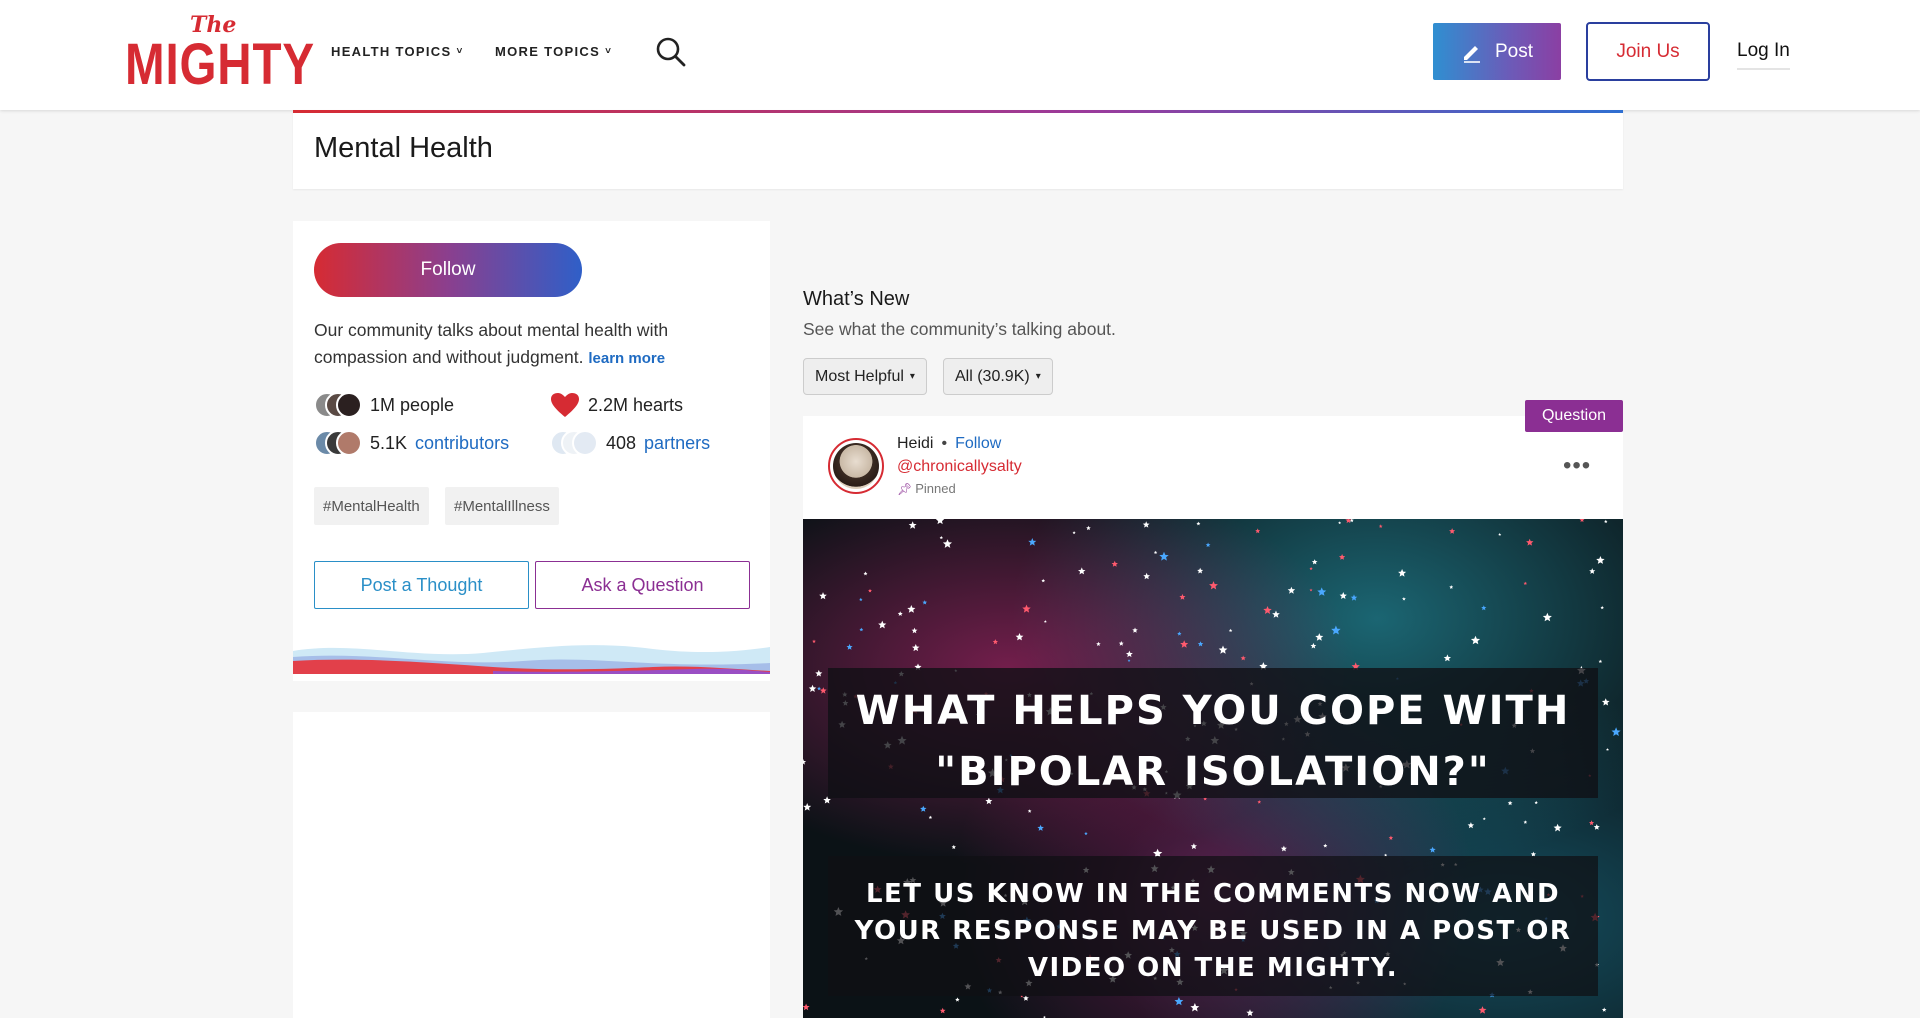  I want to click on people-stat: 1M people, so click(384, 405).